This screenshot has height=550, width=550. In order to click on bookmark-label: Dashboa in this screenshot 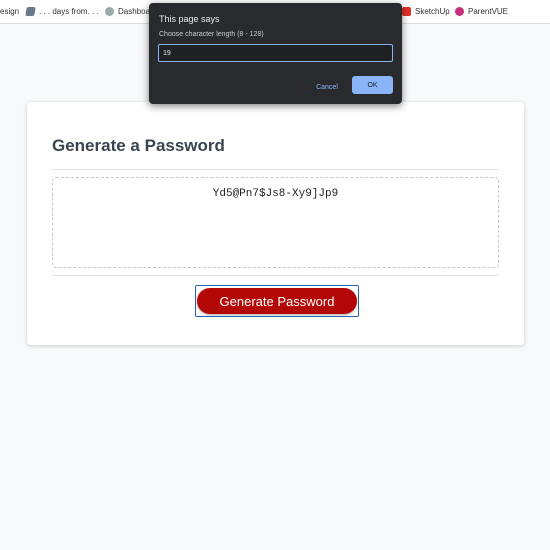, I will do `click(134, 11)`.